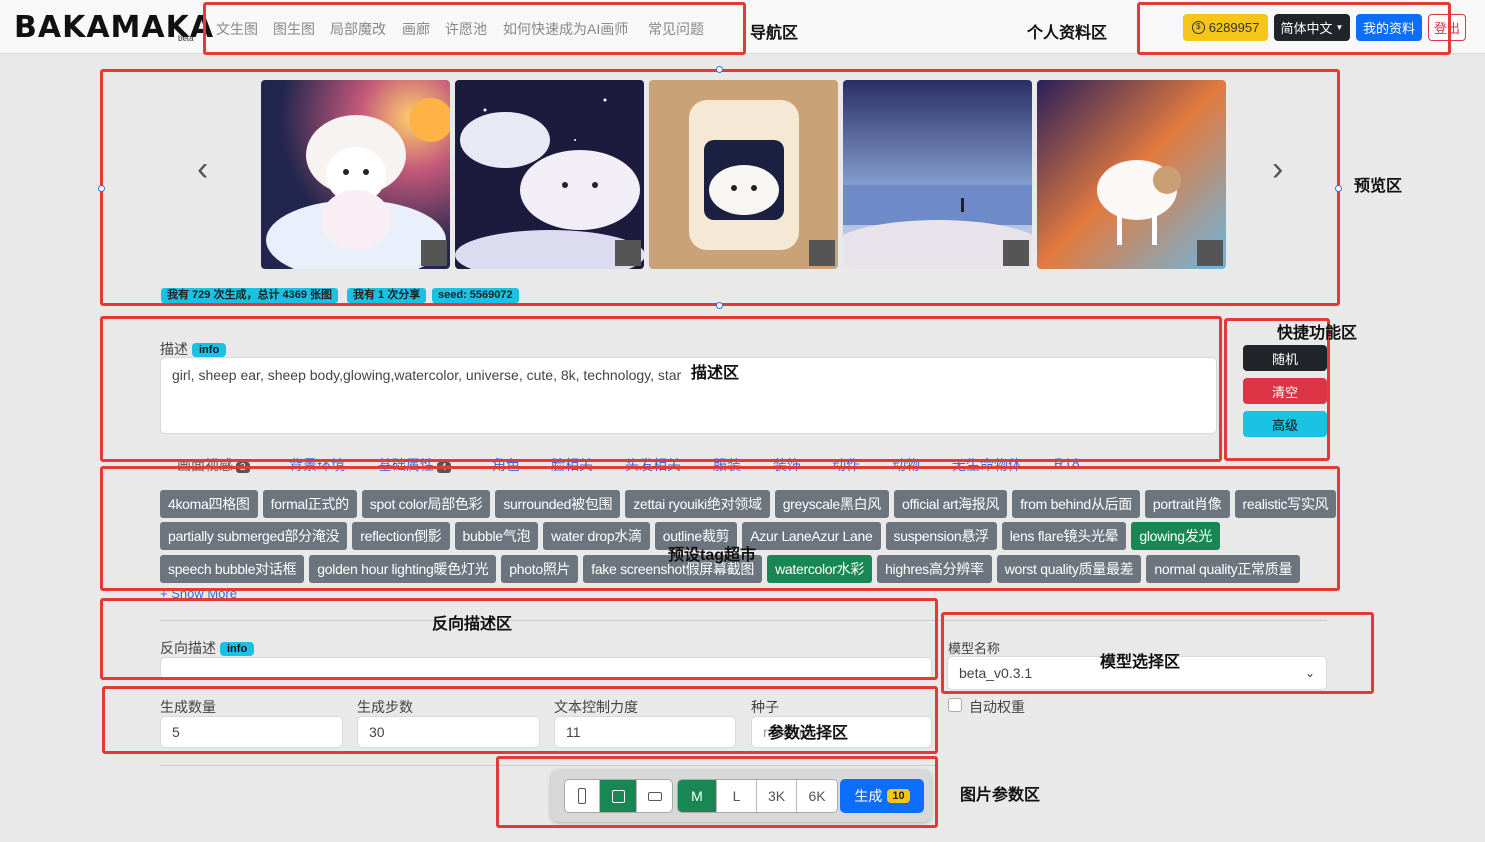 The image size is (1485, 842). What do you see at coordinates (519, 639) in the screenshot?
I see `annotation-box-negative` at bounding box center [519, 639].